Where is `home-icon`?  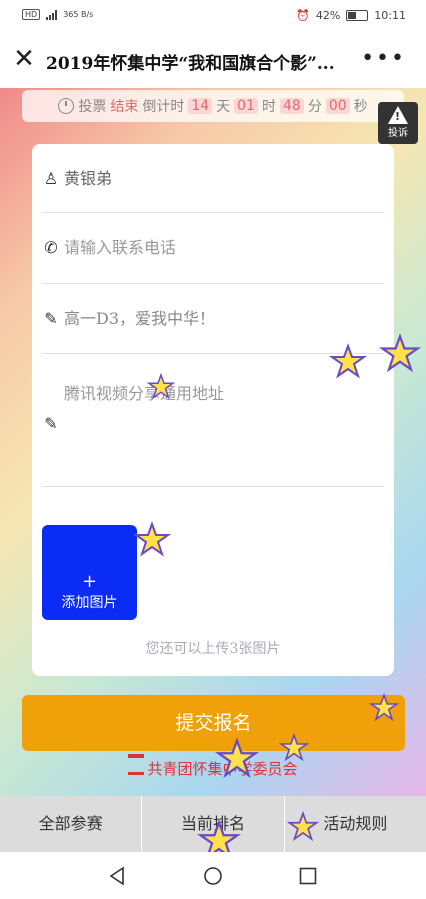
home-icon is located at coordinates (213, 876).